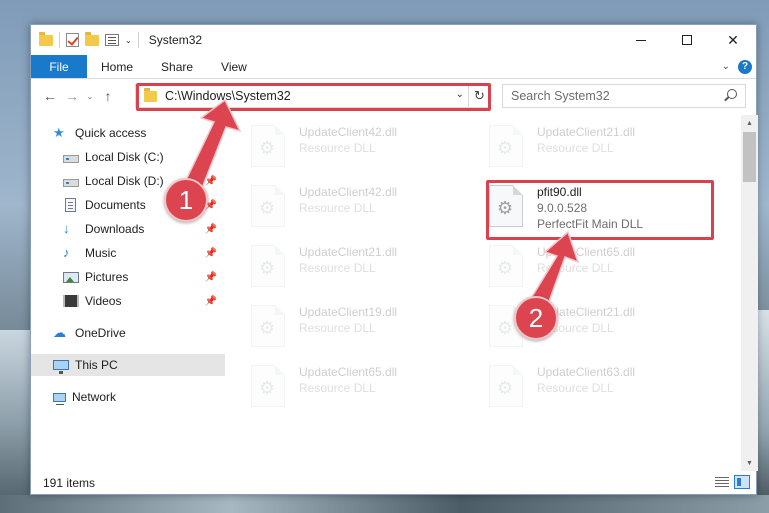 Image resolution: width=769 pixels, height=513 pixels. I want to click on list-item: UpdateClient19.dll Resource DLL, so click(340, 326).